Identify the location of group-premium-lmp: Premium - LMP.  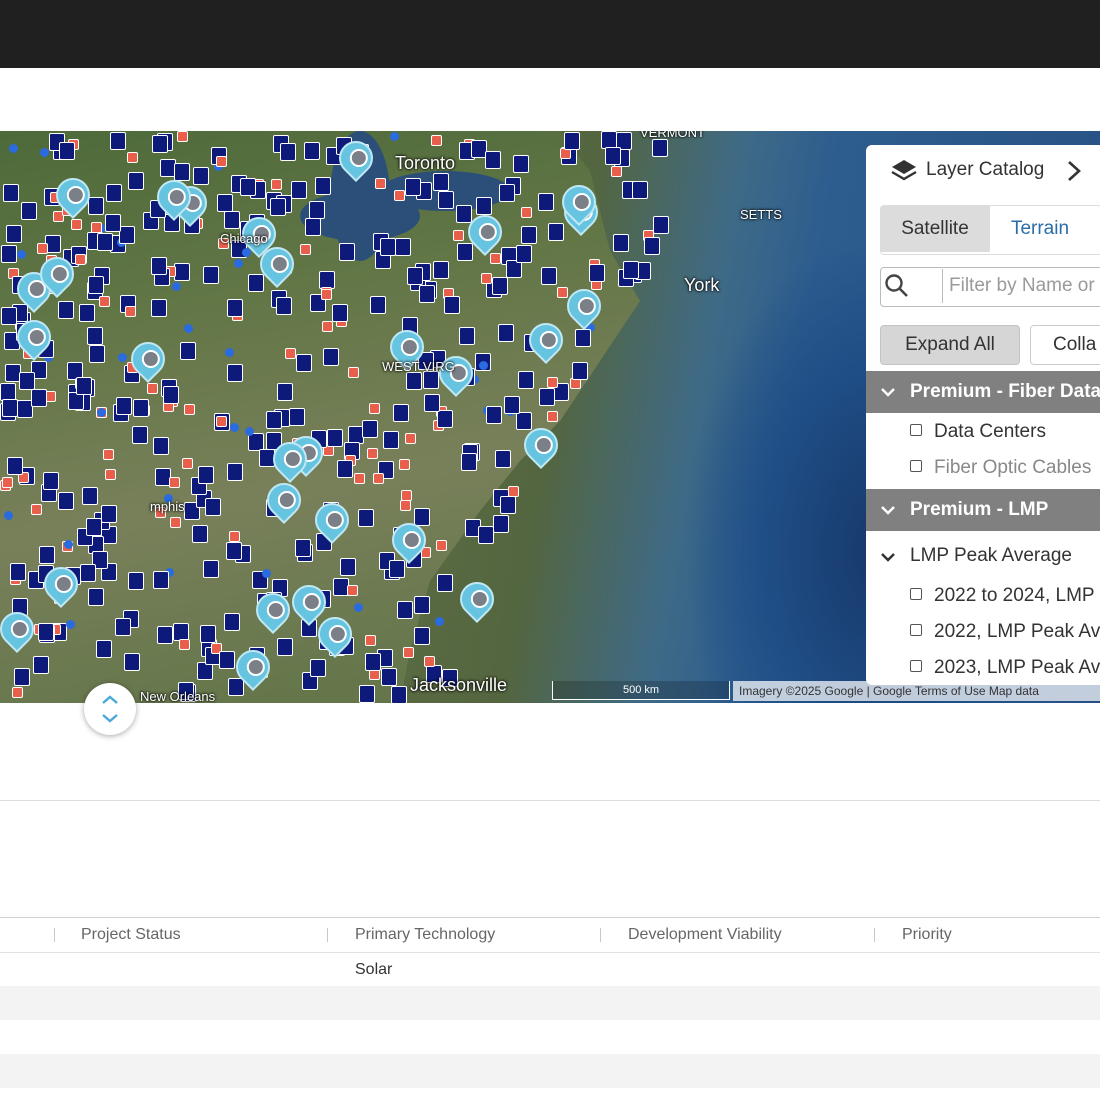
(983, 510).